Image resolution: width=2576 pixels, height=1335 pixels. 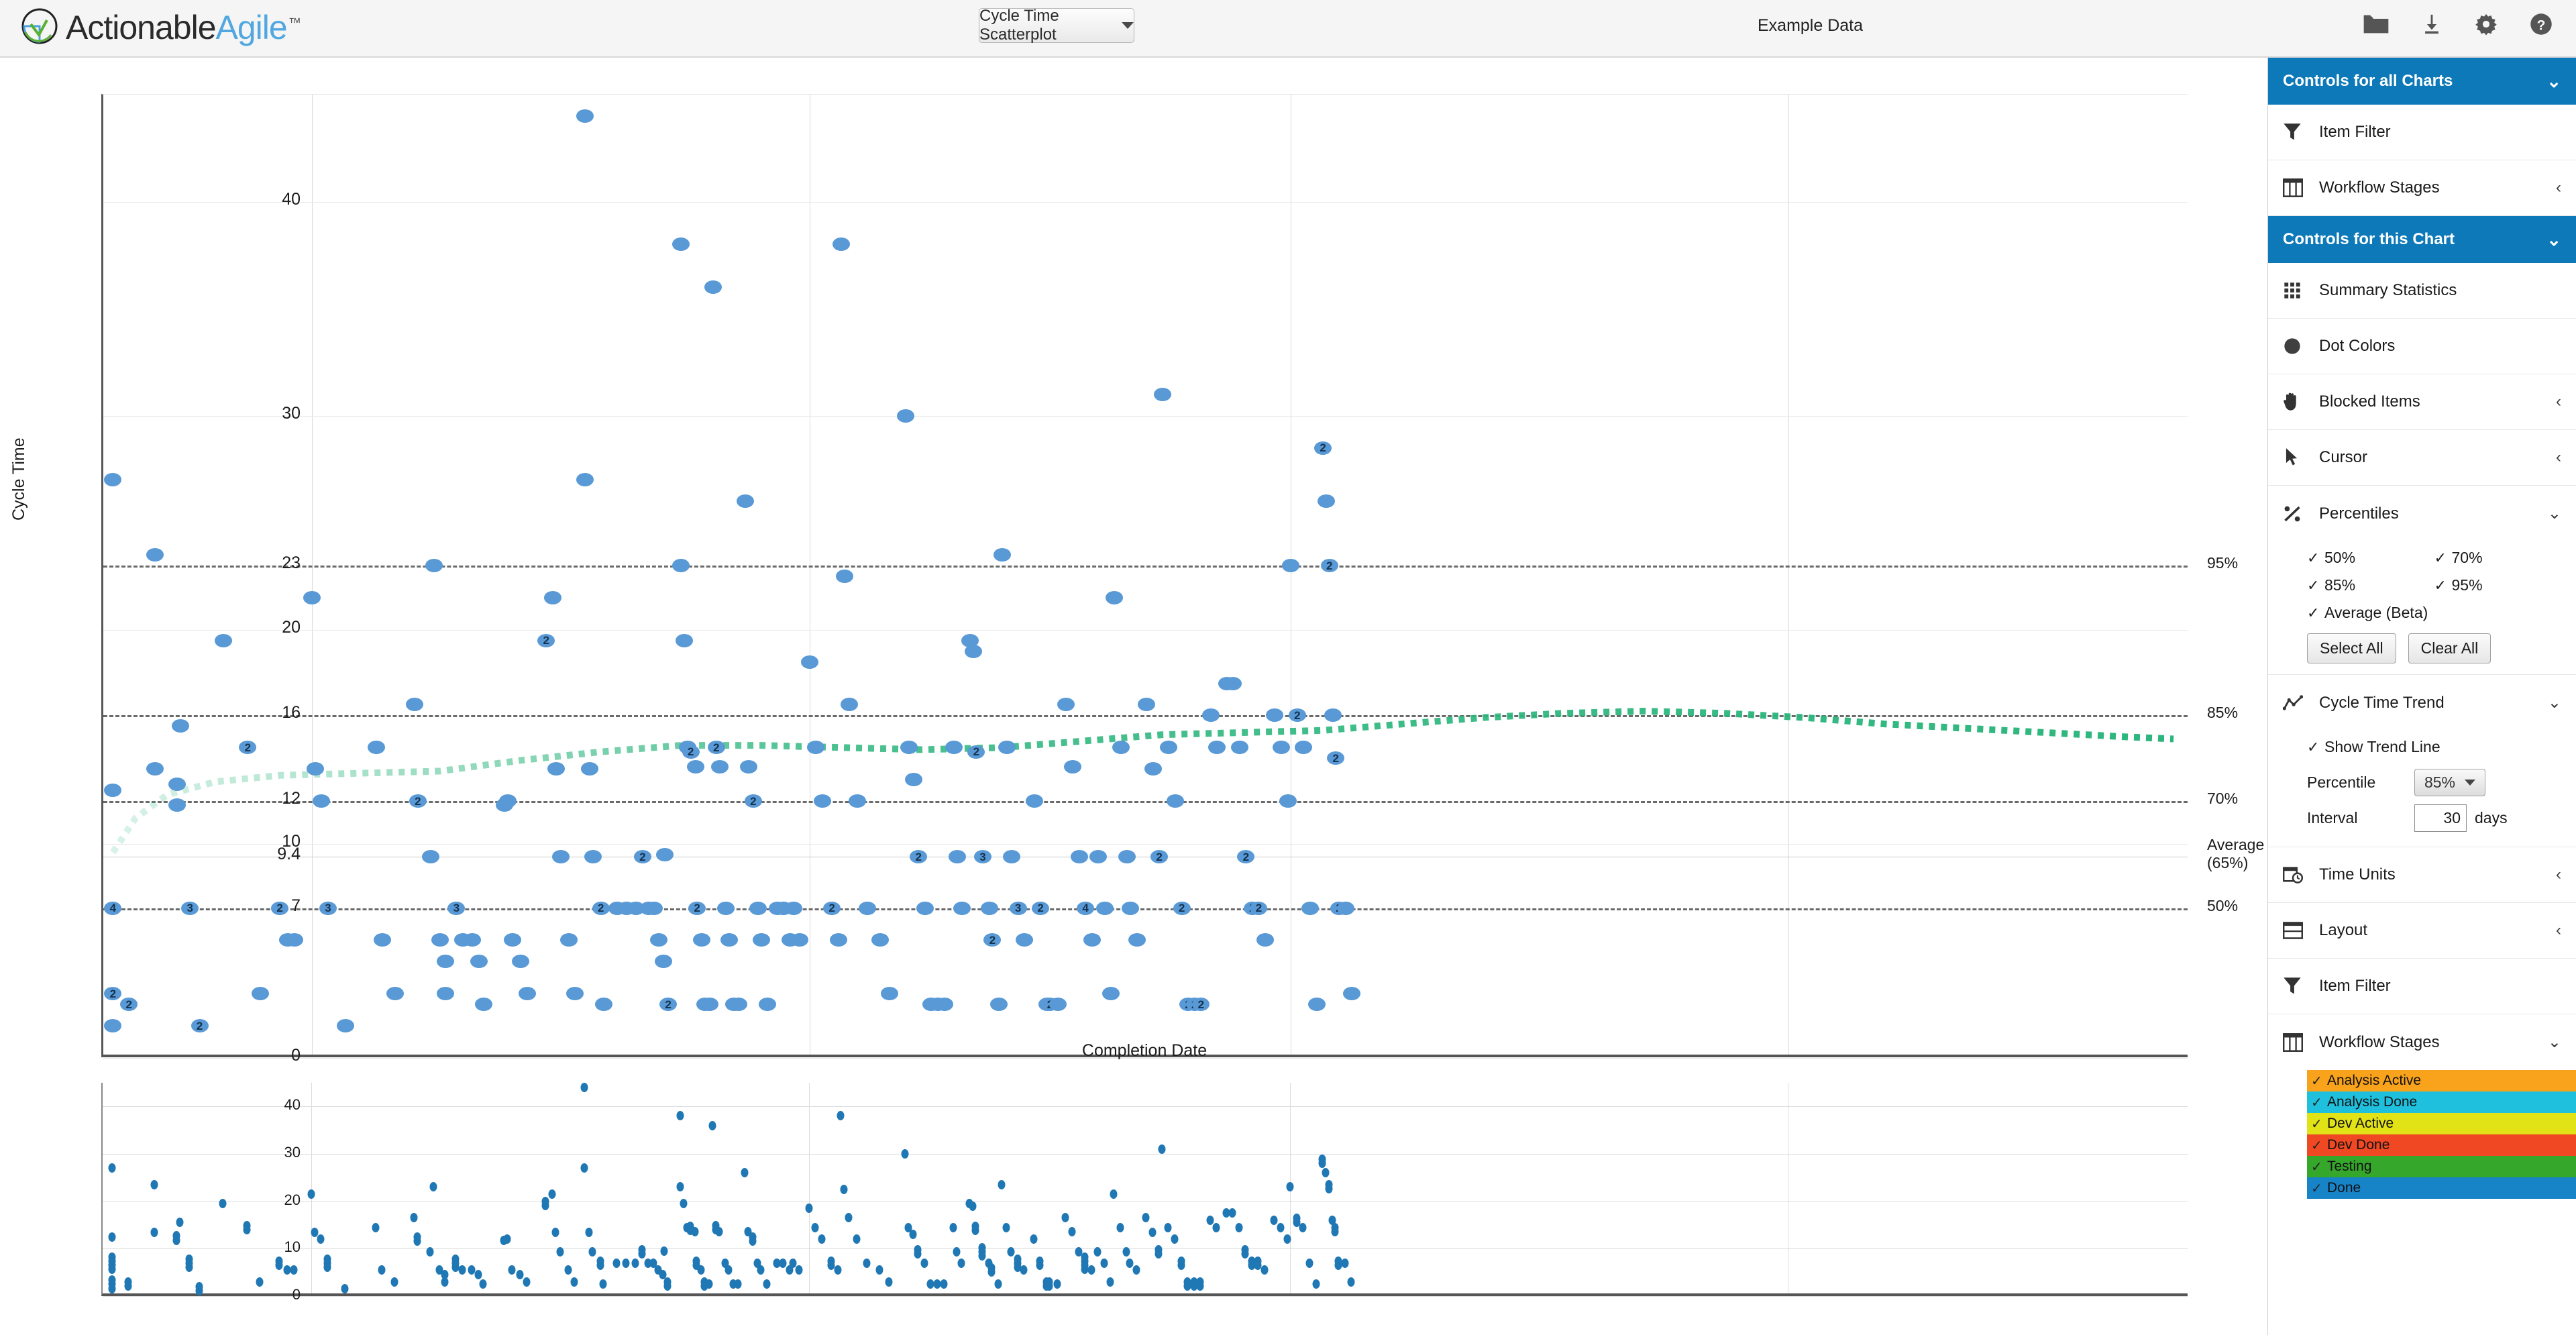 What do you see at coordinates (2441, 1188) in the screenshot?
I see `workflow-stage-item: ✓ Done` at bounding box center [2441, 1188].